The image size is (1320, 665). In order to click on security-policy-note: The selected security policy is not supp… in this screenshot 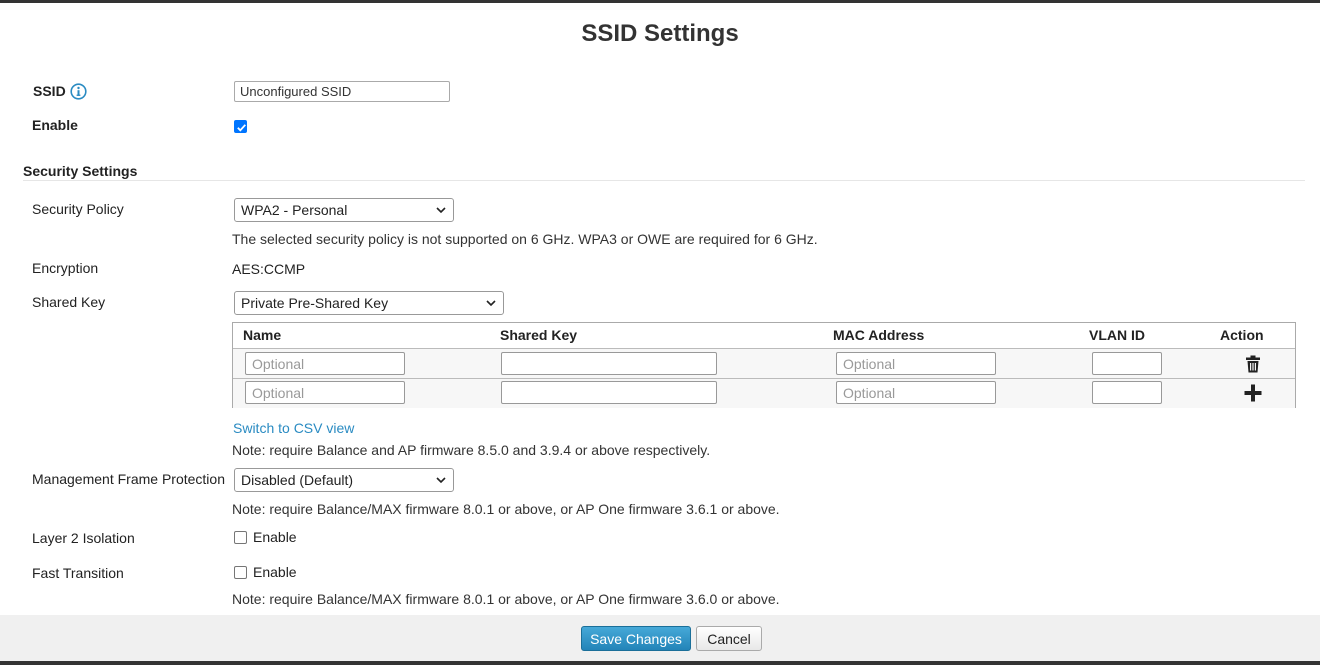, I will do `click(525, 239)`.